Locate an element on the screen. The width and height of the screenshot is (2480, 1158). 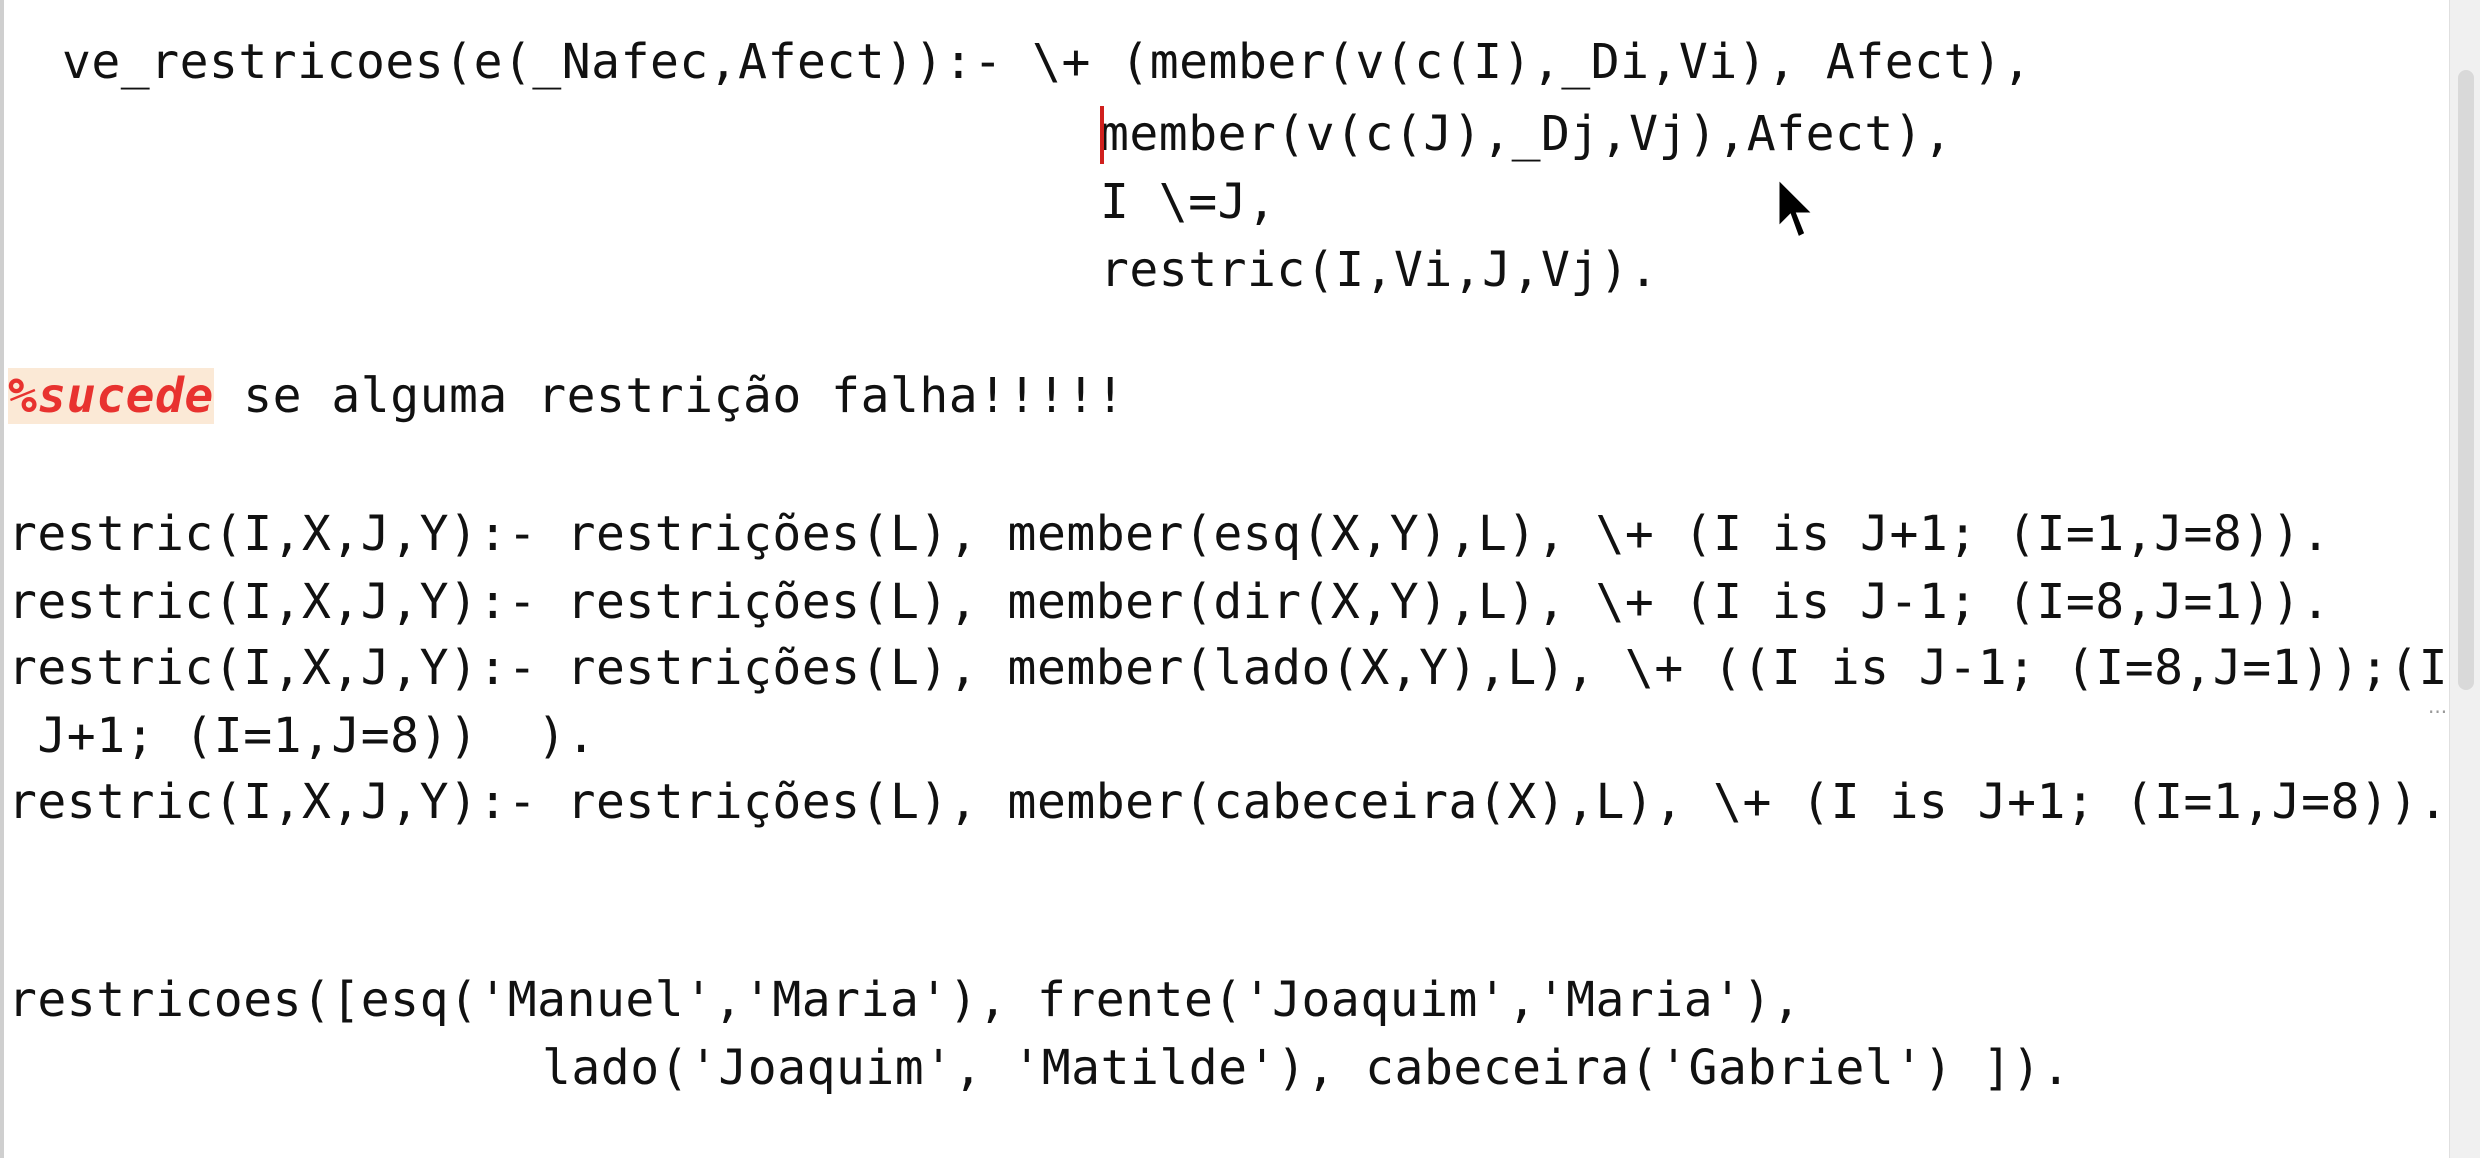
code-line-4: restric(I,Vi,J,Vj). is located at coordinates (1379, 270).